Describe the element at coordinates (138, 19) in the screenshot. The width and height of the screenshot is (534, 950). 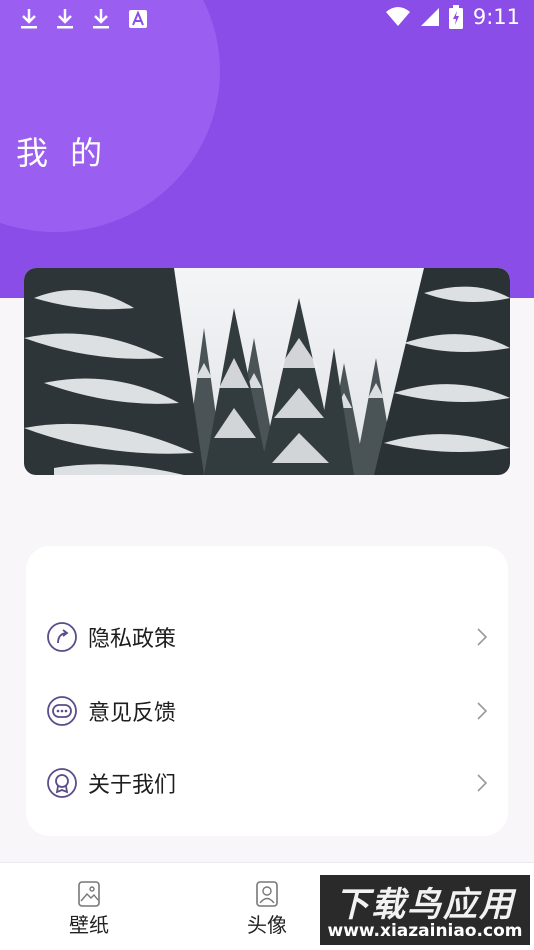
I see `a-notification-icon` at that location.